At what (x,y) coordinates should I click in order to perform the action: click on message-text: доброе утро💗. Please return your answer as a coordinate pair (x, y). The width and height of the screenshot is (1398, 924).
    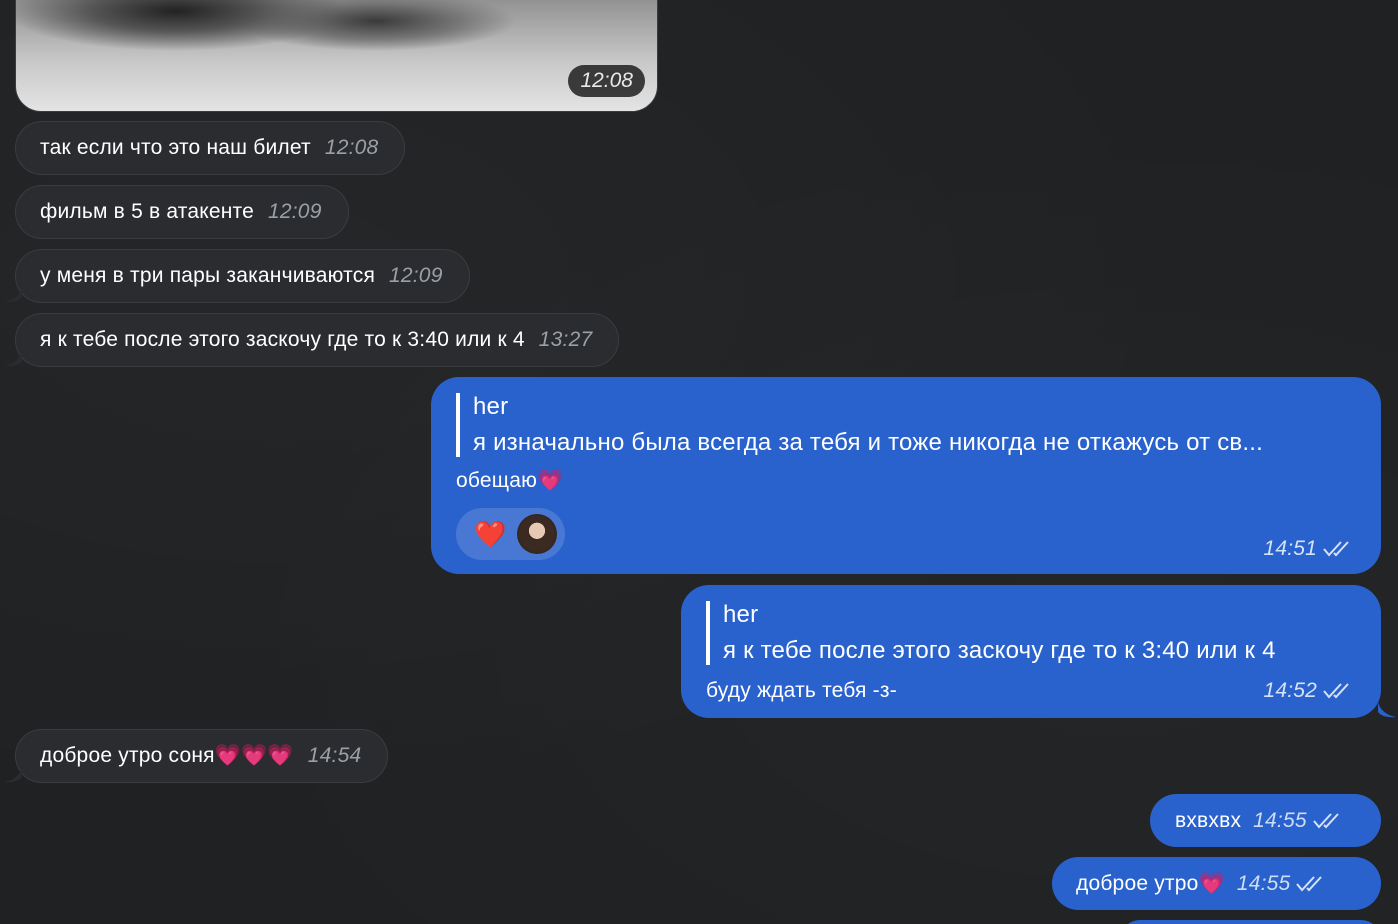
    Looking at the image, I should click on (1150, 883).